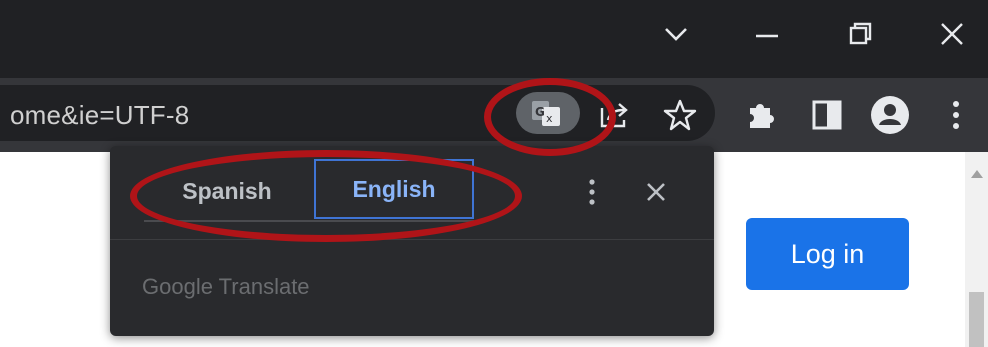 The height and width of the screenshot is (347, 988). I want to click on popup-divider, so click(412, 239).